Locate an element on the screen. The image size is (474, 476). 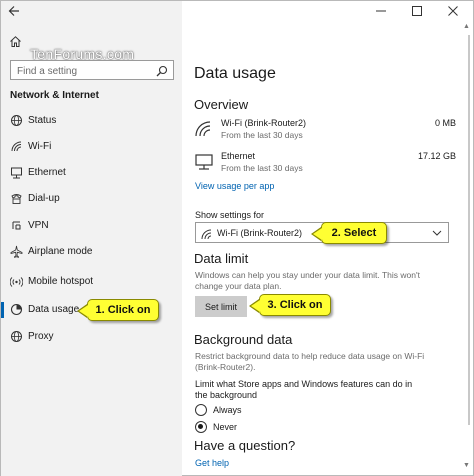
sidebar-heading: Network & Internet is located at coordinates (54, 95).